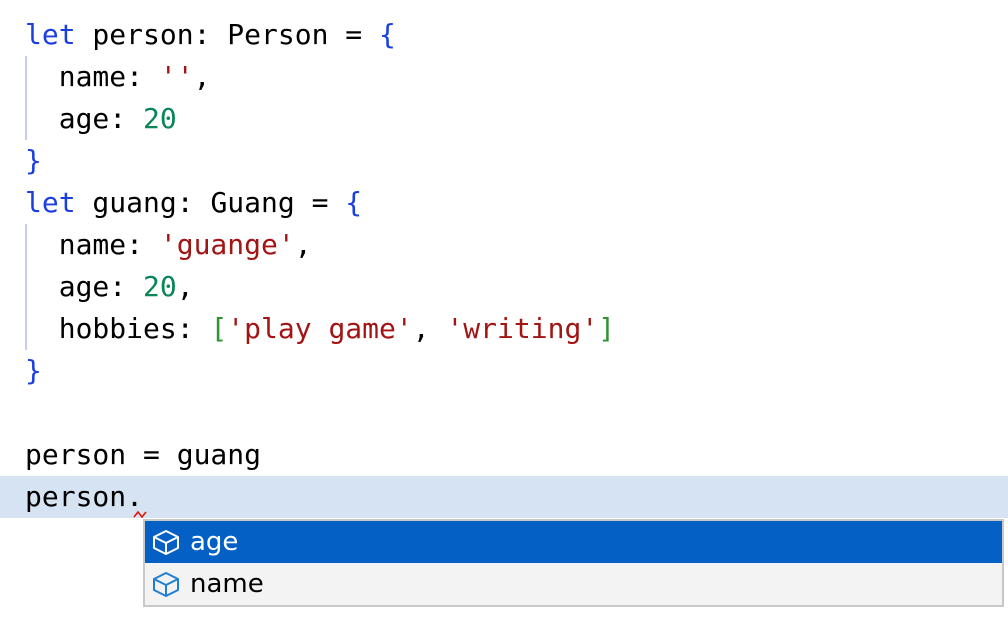 This screenshot has height=620, width=1008. Describe the element at coordinates (522, 328) in the screenshot. I see `token-string: 'writing'` at that location.